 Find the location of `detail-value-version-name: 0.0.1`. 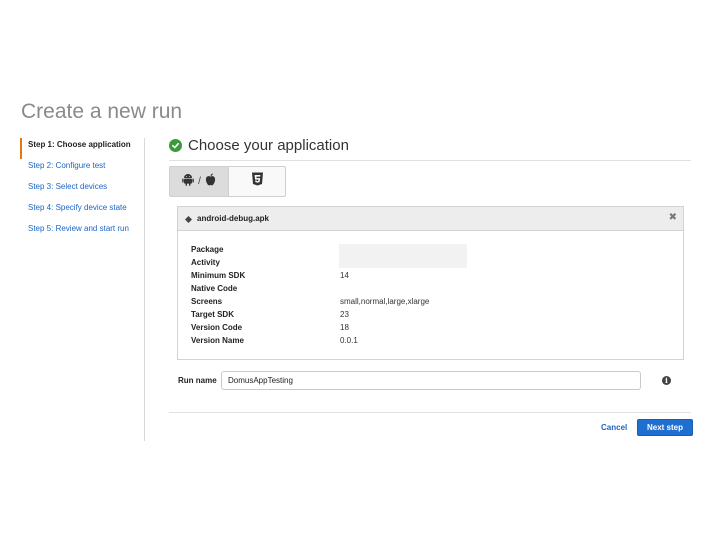

detail-value-version-name: 0.0.1 is located at coordinates (349, 340).